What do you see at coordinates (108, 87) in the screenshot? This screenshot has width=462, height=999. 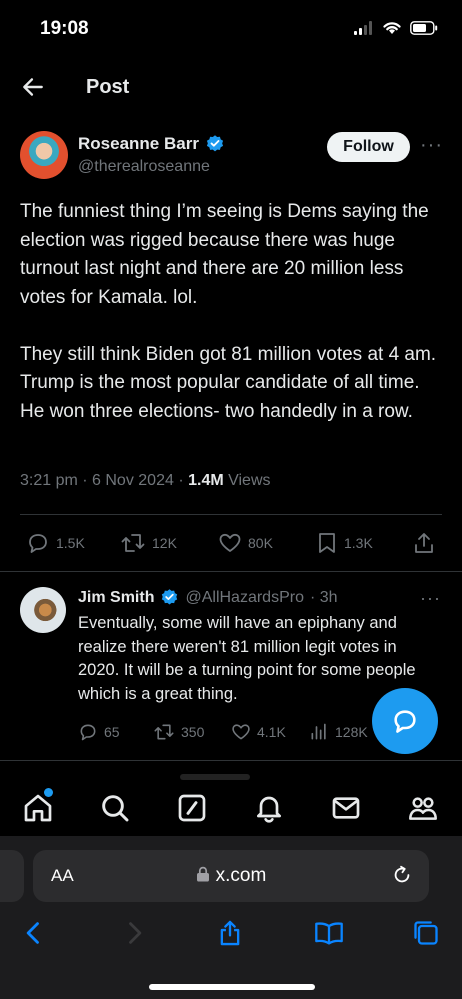 I see `page-title: Post` at bounding box center [108, 87].